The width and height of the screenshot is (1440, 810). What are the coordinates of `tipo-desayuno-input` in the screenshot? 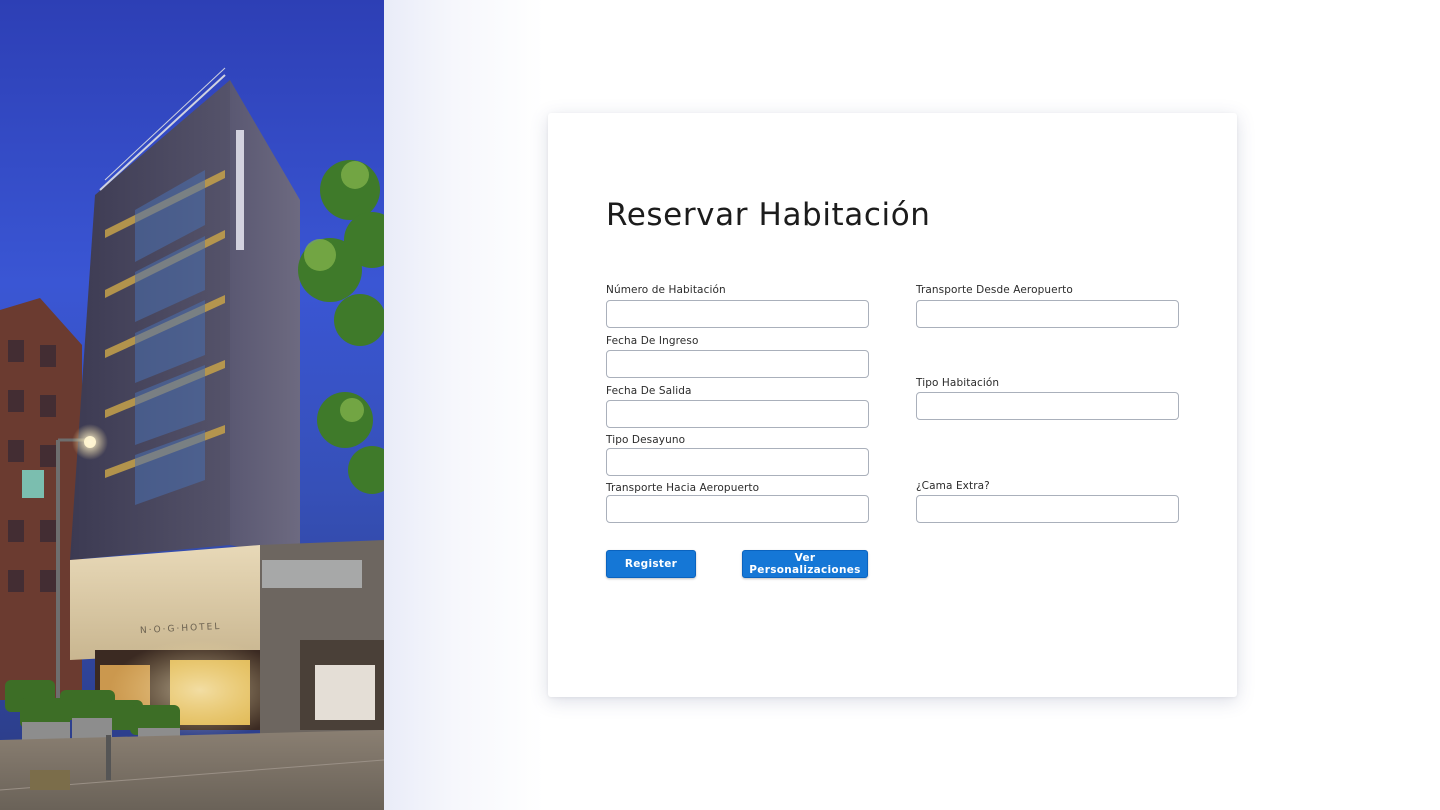 It's located at (737, 462).